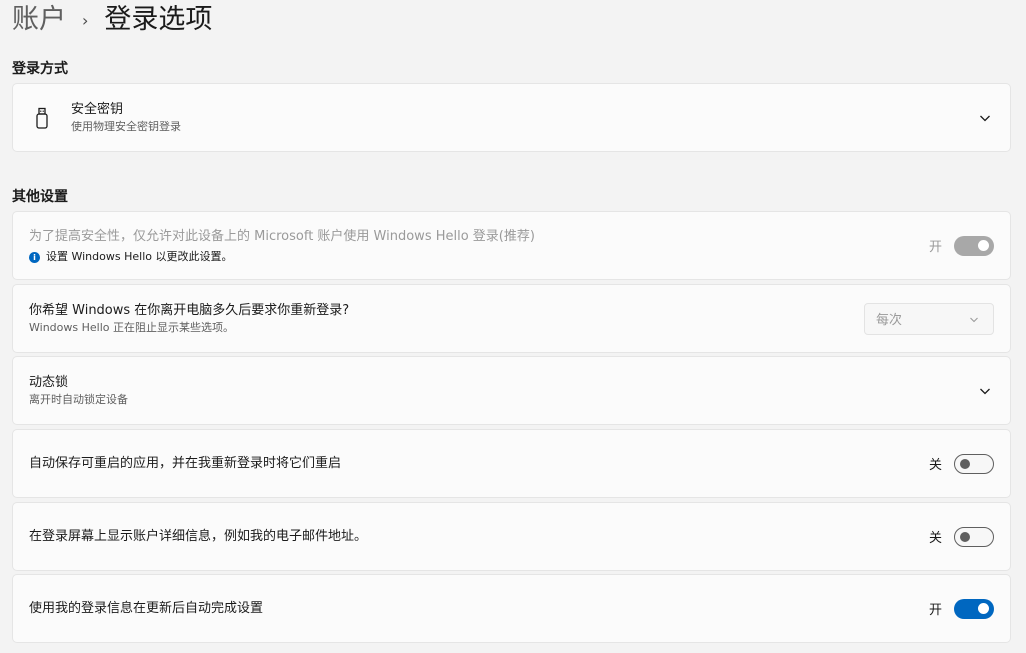  I want to click on security-key-card: 安全密钥 使用物理安全密钥登录, so click(511, 117).